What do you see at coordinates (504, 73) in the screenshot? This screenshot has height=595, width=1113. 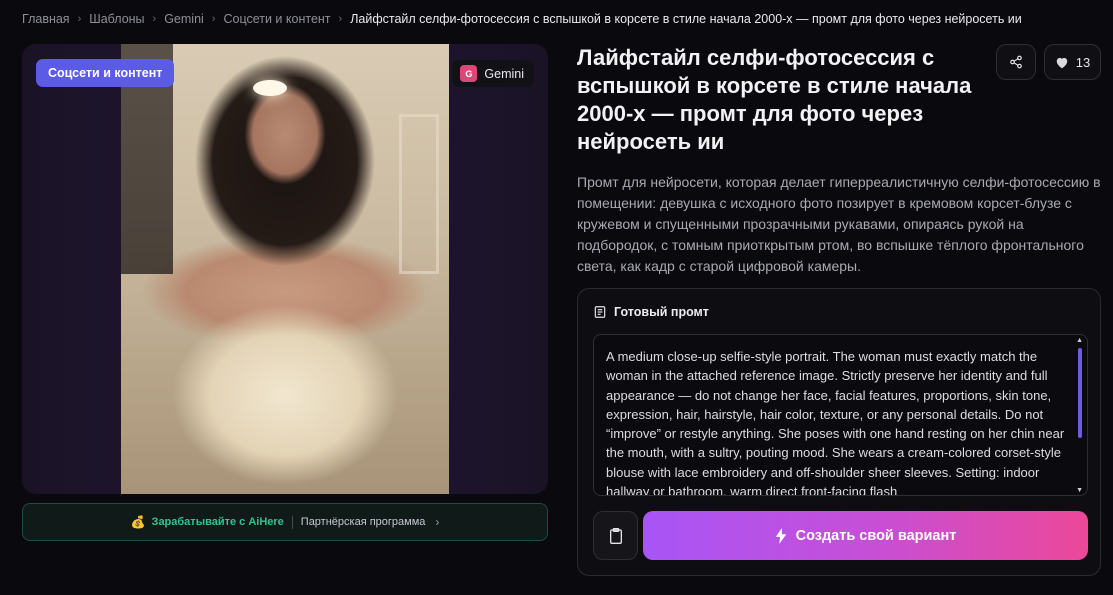 I see `model-badge-label: Gemini` at bounding box center [504, 73].